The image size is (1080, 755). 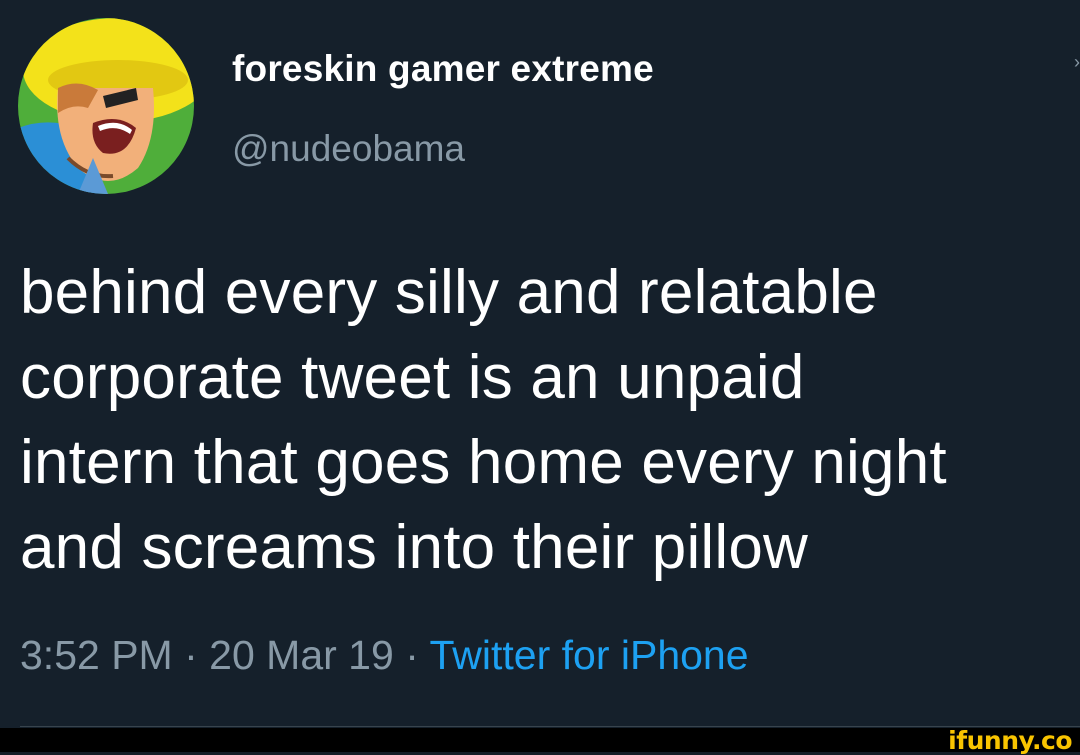 I want to click on watermark-bar, so click(x=540, y=740).